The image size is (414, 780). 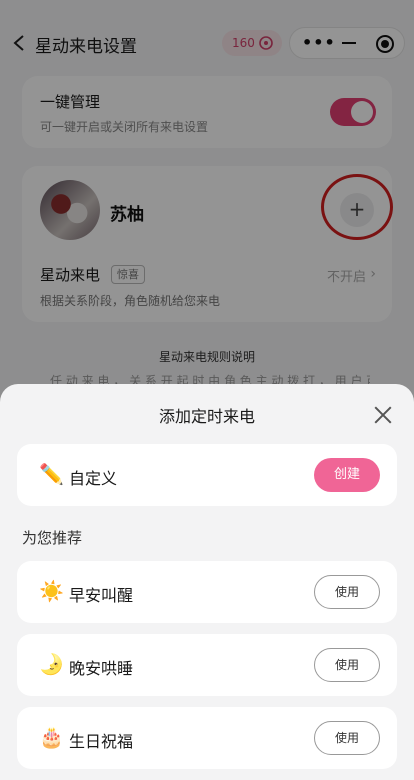 What do you see at coordinates (383, 415) in the screenshot?
I see `close-icon` at bounding box center [383, 415].